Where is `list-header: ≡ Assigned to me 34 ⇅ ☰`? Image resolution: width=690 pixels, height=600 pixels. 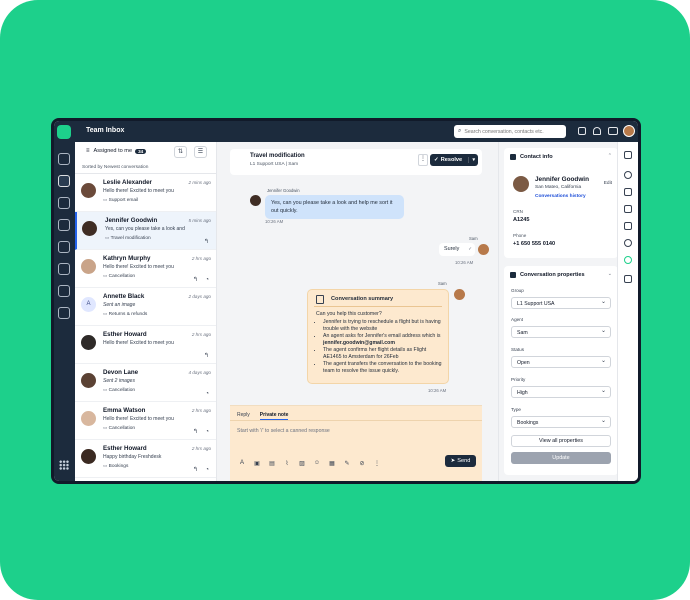 list-header: ≡ Assigned to me 34 ⇅ ☰ is located at coordinates (145, 151).